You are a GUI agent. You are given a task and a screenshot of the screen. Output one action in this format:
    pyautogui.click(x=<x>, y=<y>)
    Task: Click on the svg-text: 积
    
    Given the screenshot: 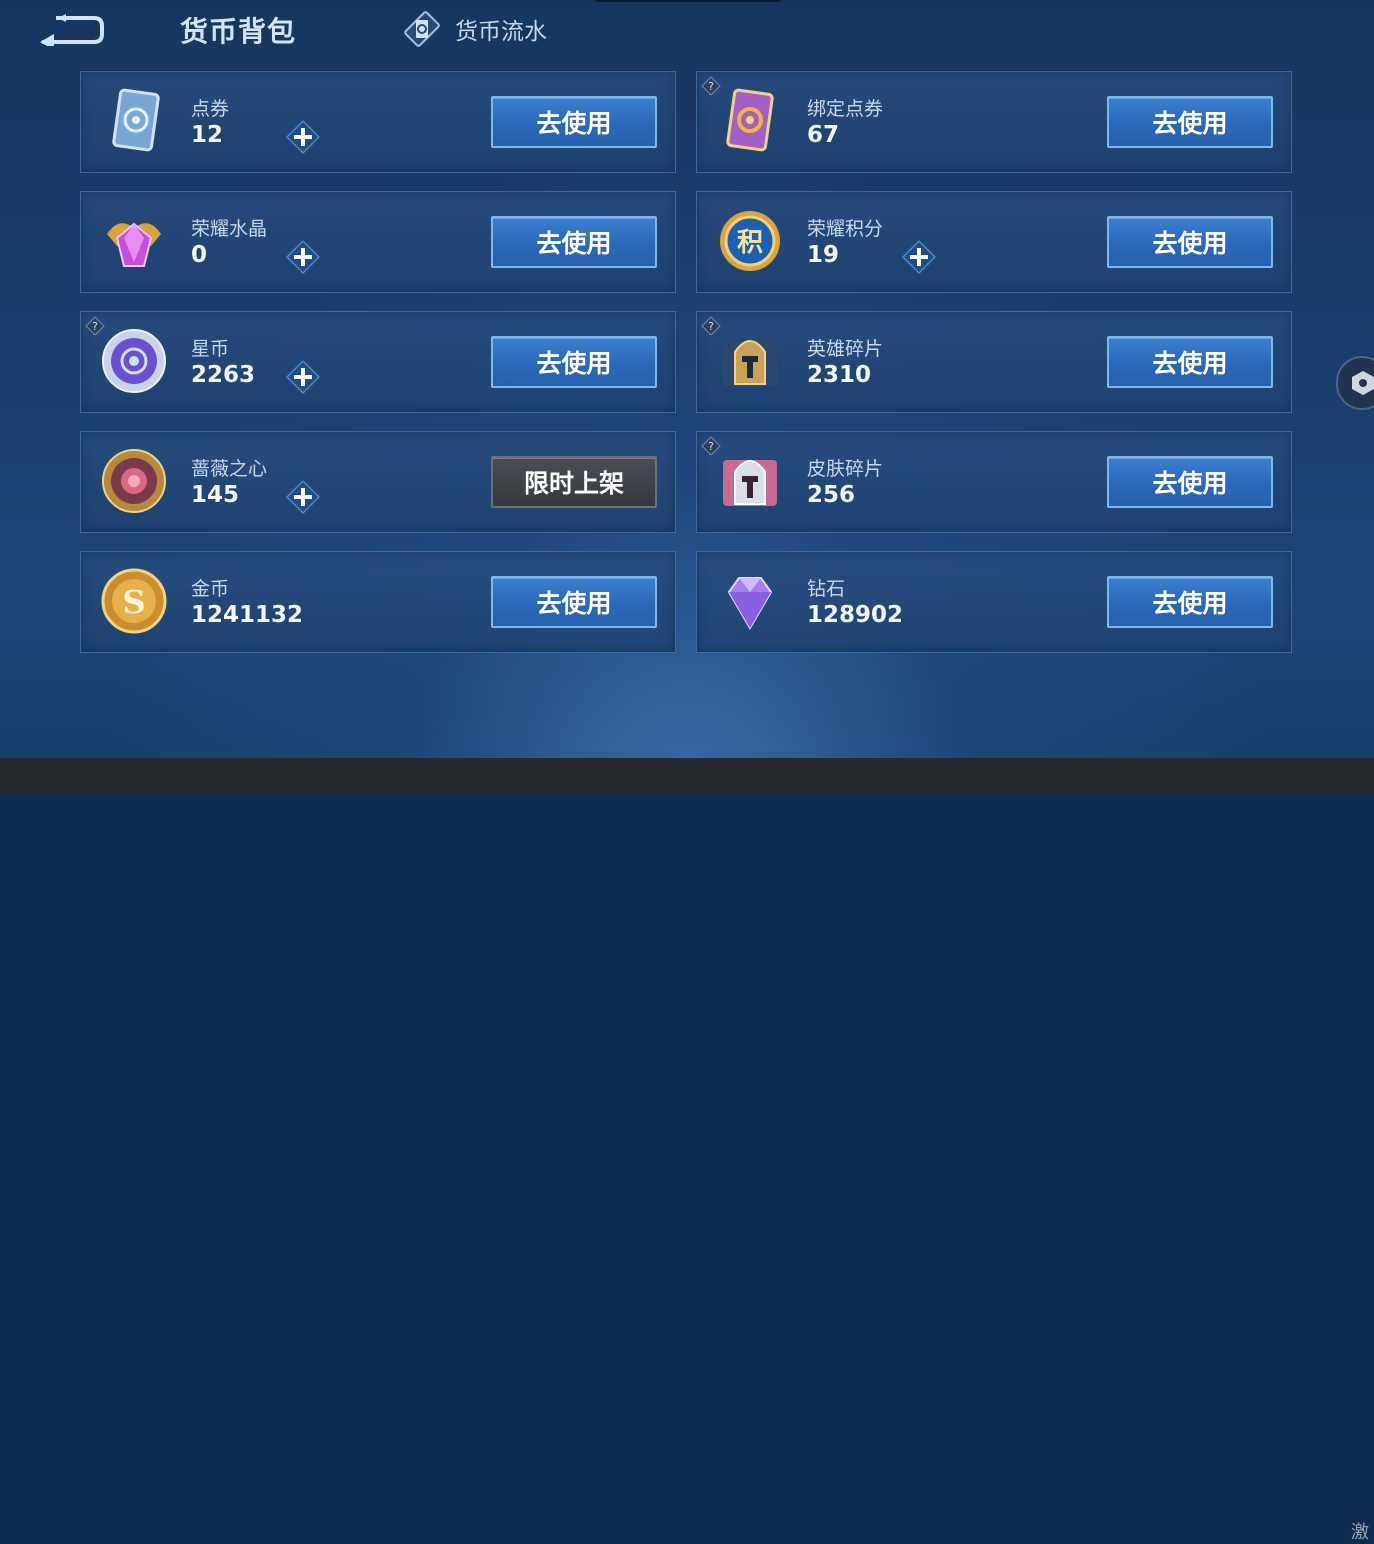 What is the action you would take?
    pyautogui.click(x=750, y=243)
    